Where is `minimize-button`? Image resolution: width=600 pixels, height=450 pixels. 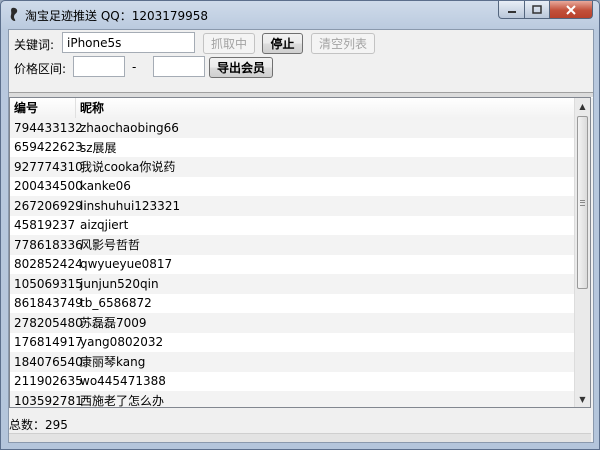 minimize-button is located at coordinates (511, 10).